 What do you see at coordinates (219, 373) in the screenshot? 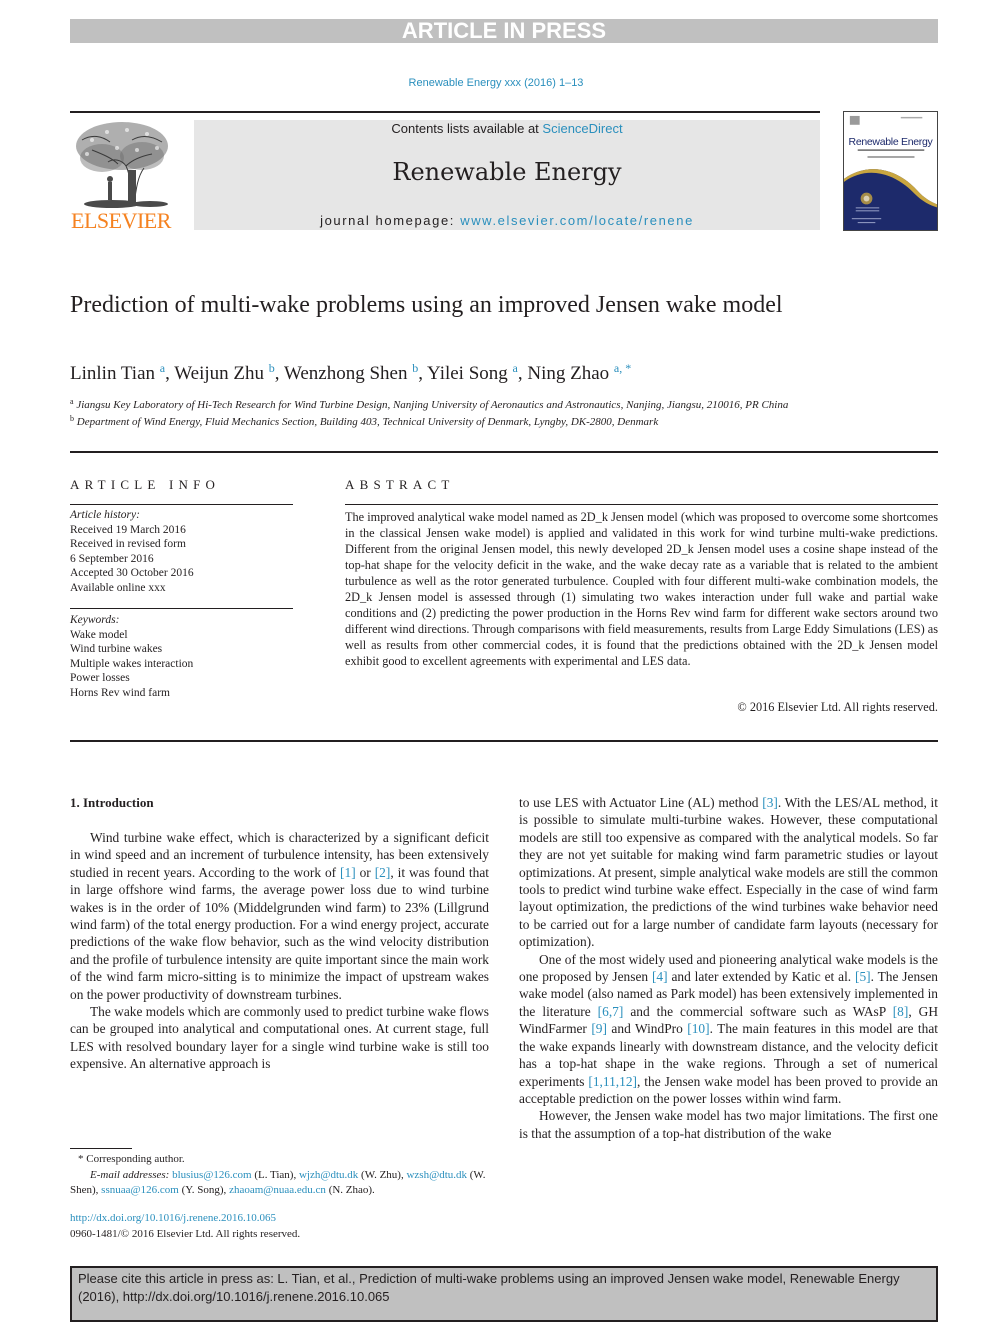
I see `author-name: Weijun Zhu` at bounding box center [219, 373].